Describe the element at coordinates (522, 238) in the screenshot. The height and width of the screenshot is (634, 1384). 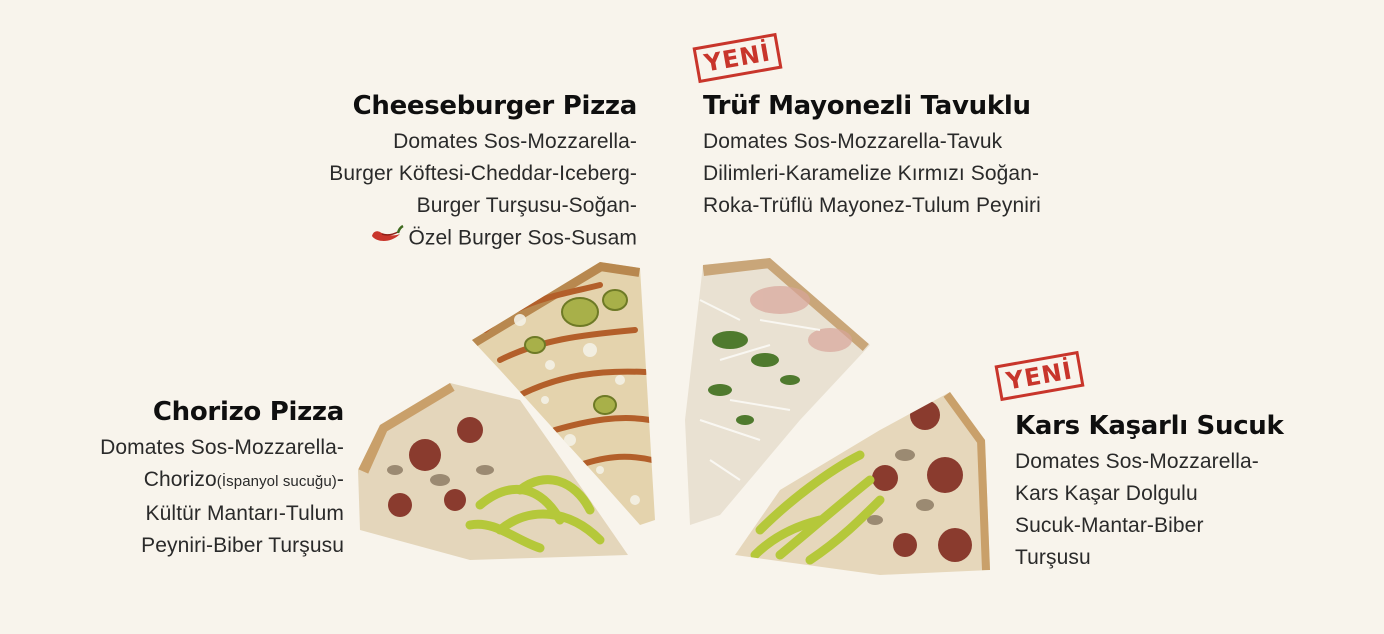
I see `item-ingredients-text: Özel Burger Sos-Susam` at that location.